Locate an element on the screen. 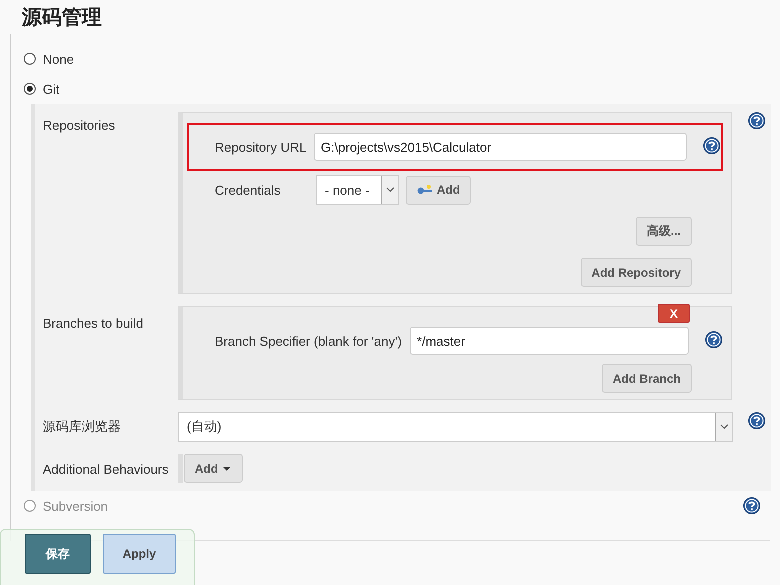 The width and height of the screenshot is (780, 585). scm-radio-option: Subversion is located at coordinates (59, 506).